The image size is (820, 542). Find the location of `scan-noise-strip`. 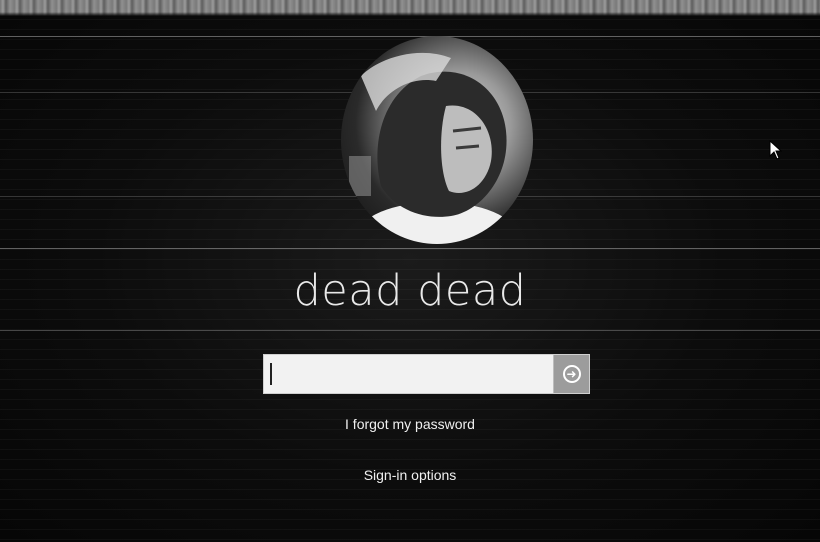

scan-noise-strip is located at coordinates (410, 8).